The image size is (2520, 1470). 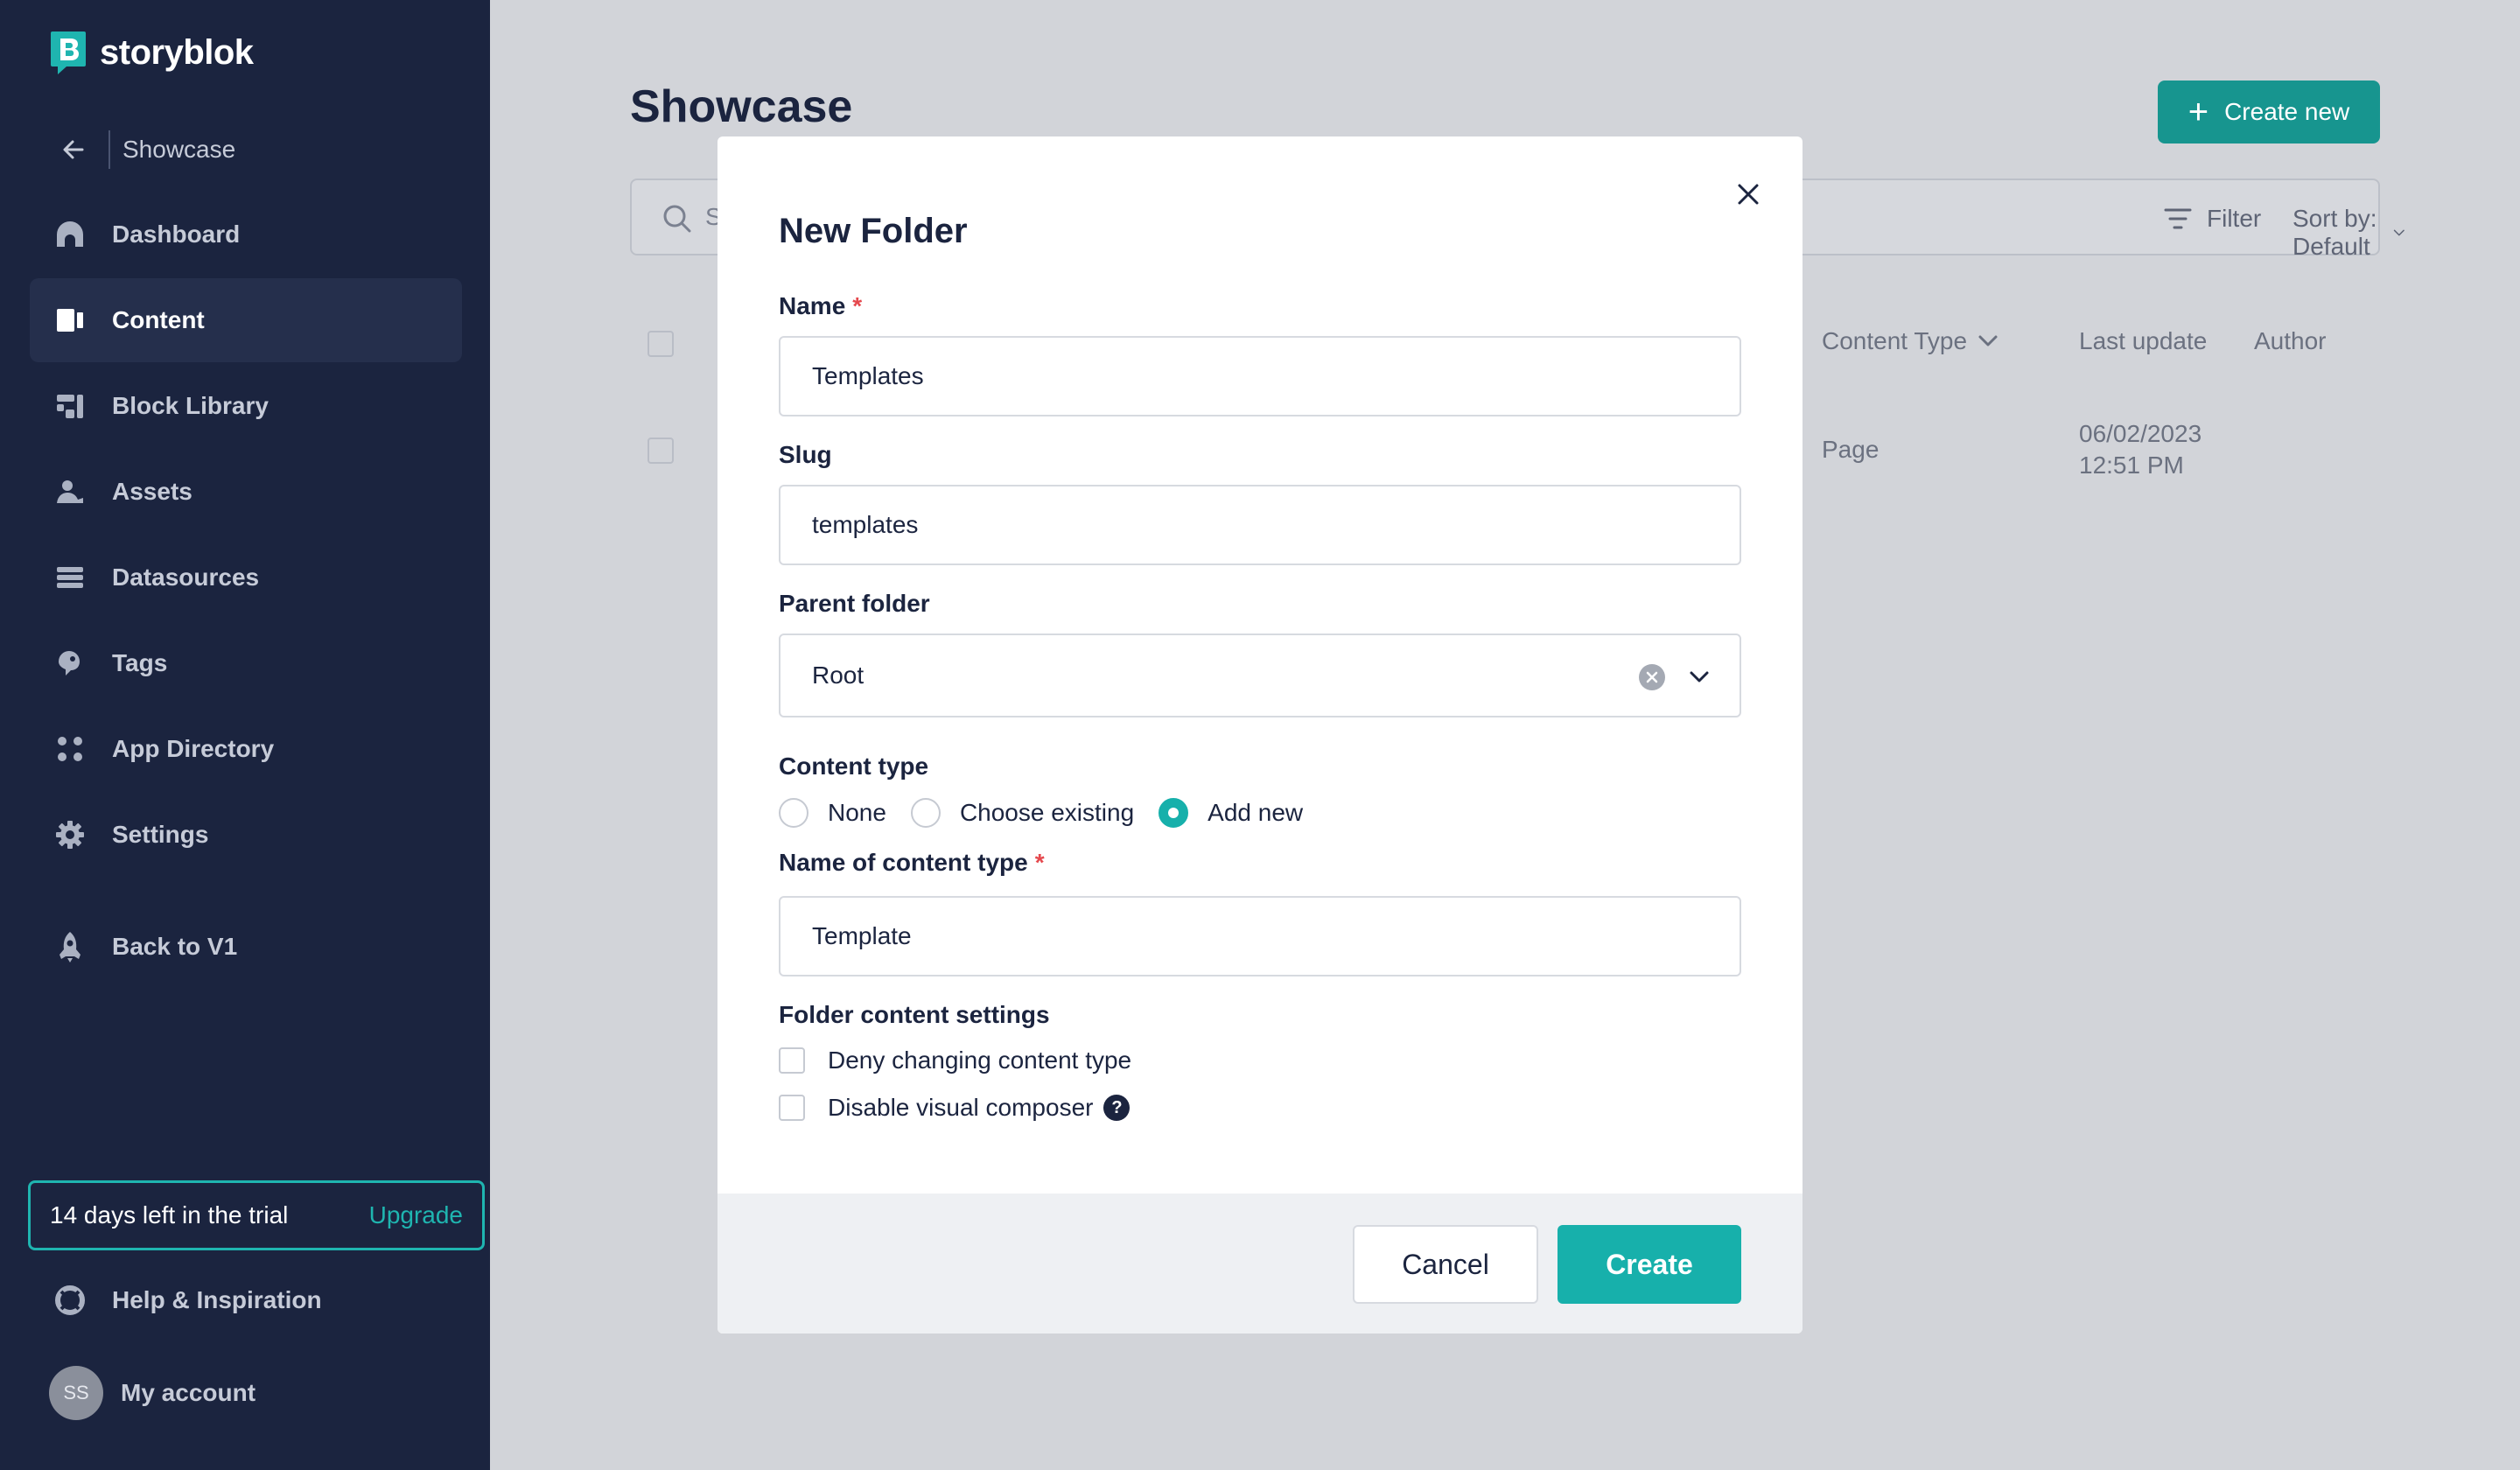 What do you see at coordinates (246, 663) in the screenshot?
I see `sidebar-item-tags: Tags` at bounding box center [246, 663].